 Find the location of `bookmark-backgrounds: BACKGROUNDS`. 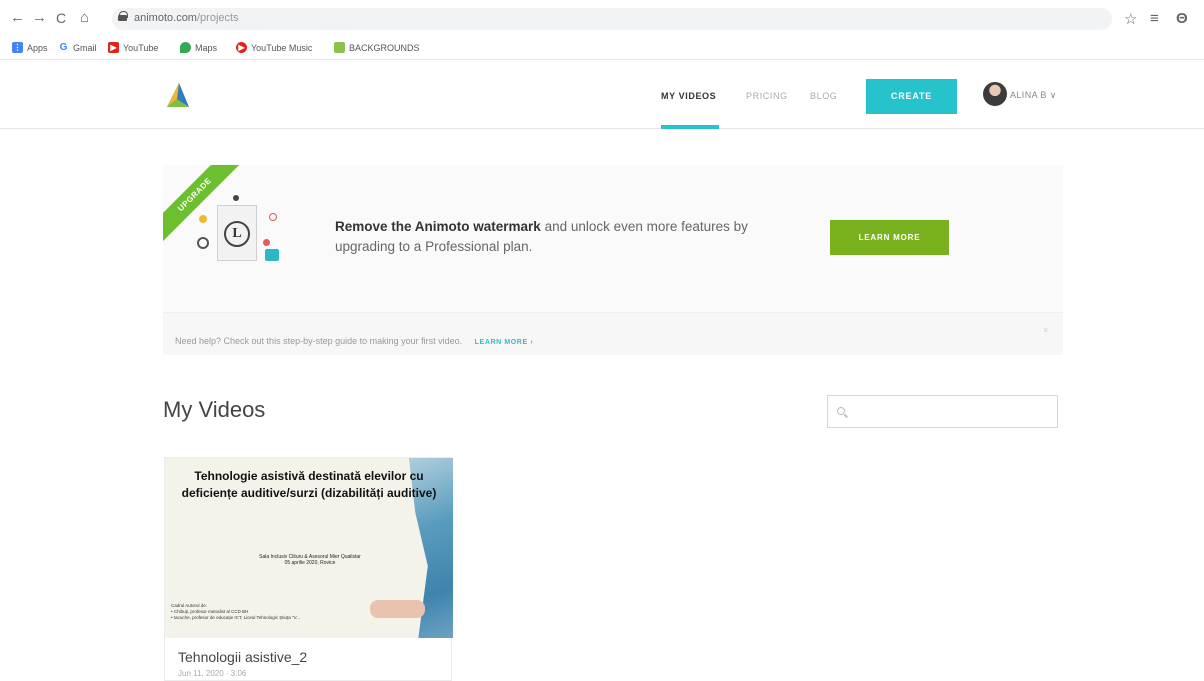

bookmark-backgrounds: BACKGROUNDS is located at coordinates (377, 47).